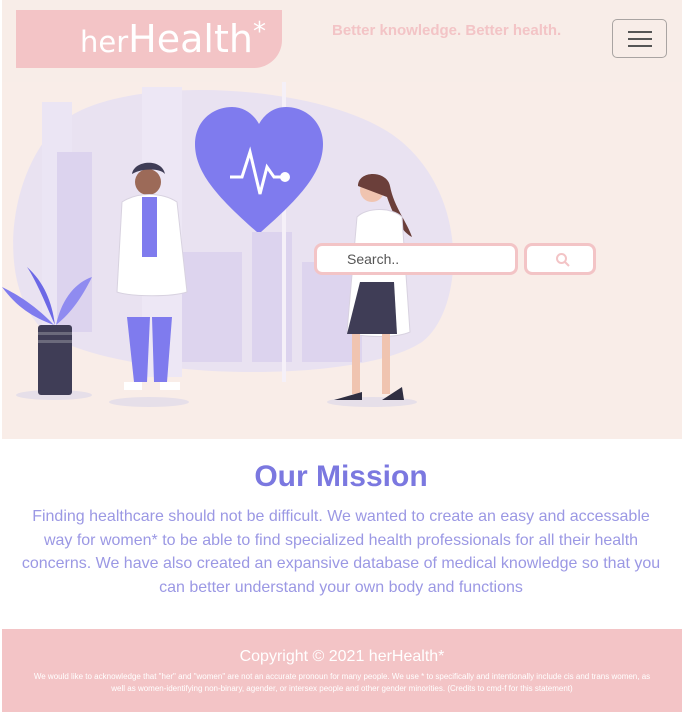 The width and height of the screenshot is (682, 712). Describe the element at coordinates (563, 260) in the screenshot. I see `search-icon` at that location.